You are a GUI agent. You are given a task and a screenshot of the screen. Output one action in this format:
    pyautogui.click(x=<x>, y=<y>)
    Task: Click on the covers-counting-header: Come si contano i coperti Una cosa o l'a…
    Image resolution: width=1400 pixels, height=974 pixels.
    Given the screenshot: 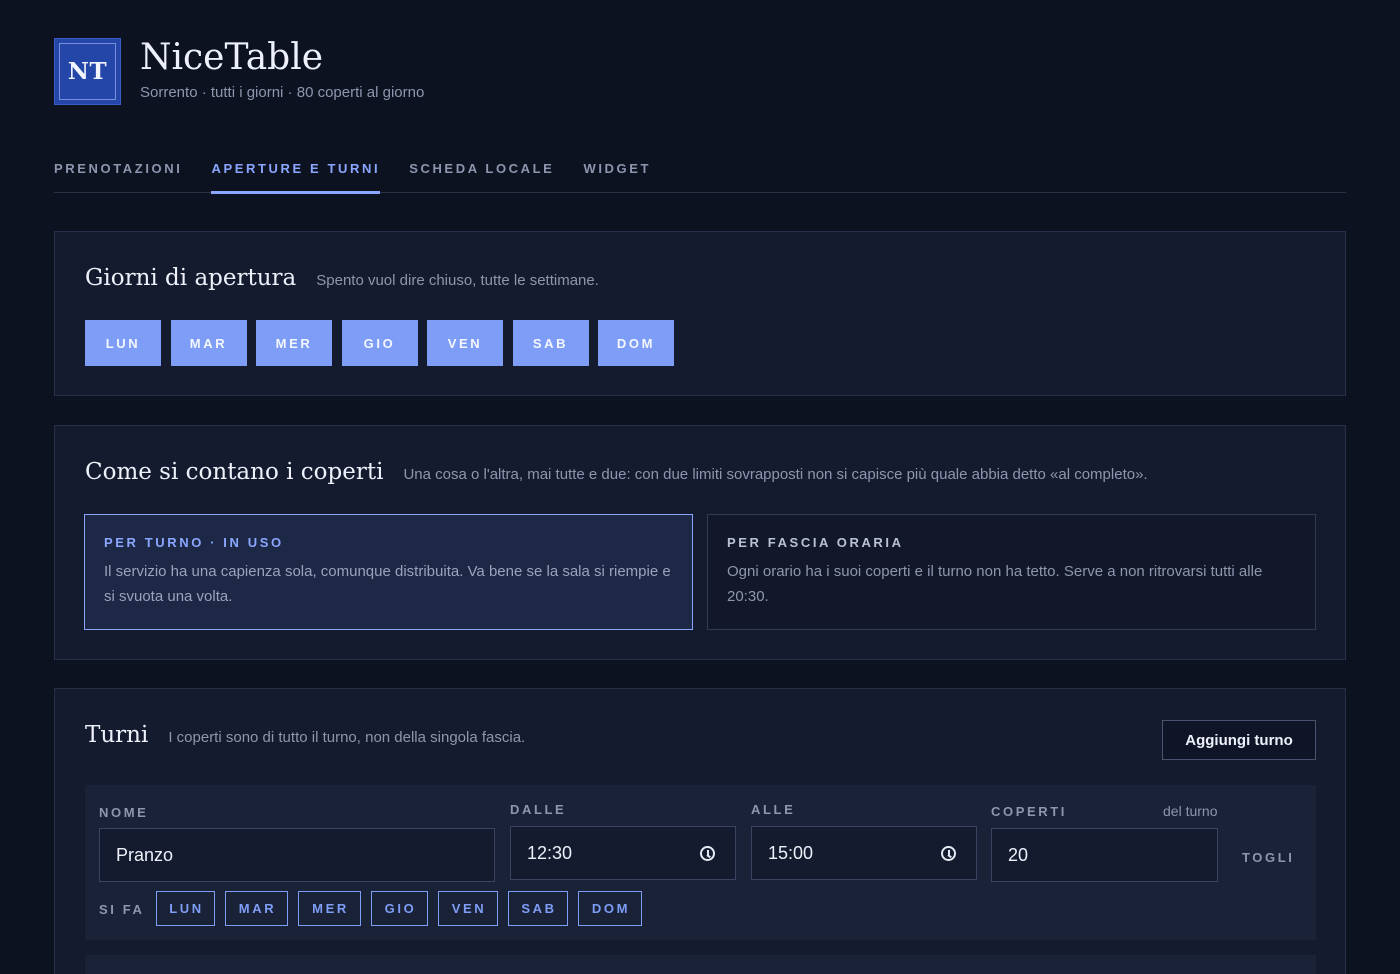 What is the action you would take?
    pyautogui.click(x=616, y=472)
    